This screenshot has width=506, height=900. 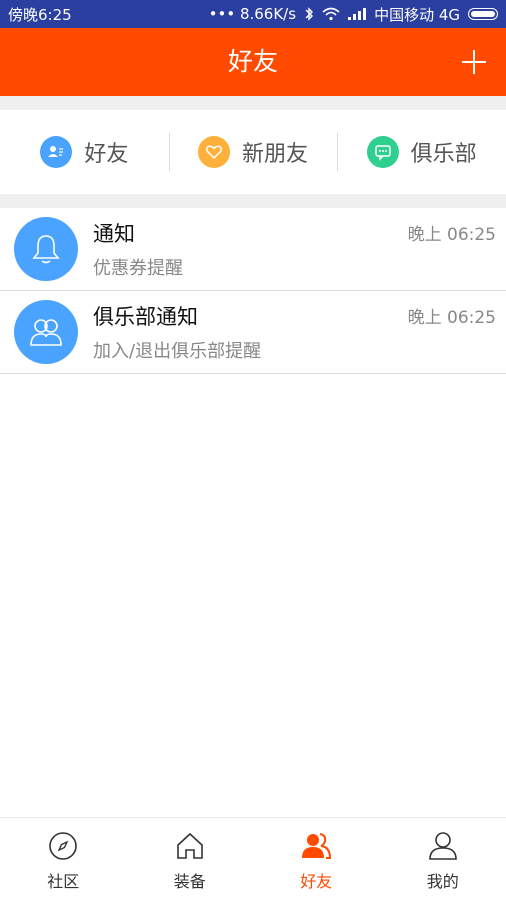 What do you see at coordinates (138, 268) in the screenshot?
I see `item-subtitle: 优惠券提醒` at bounding box center [138, 268].